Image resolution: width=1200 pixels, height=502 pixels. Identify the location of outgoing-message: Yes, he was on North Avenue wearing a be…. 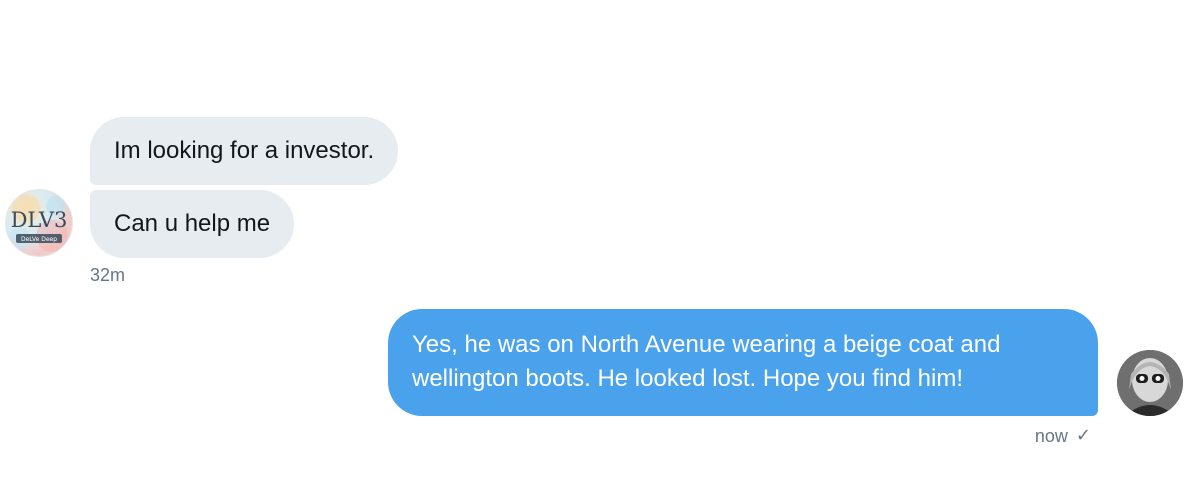
(743, 362).